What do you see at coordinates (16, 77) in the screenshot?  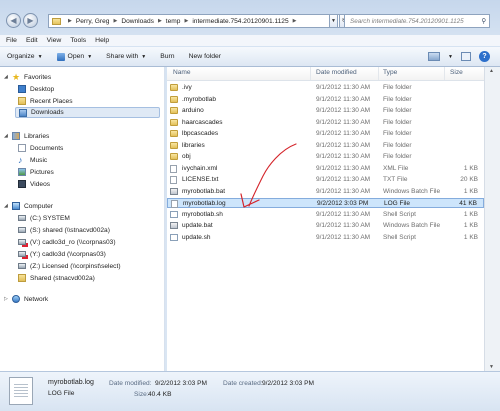 I see `star-icon: ★` at bounding box center [16, 77].